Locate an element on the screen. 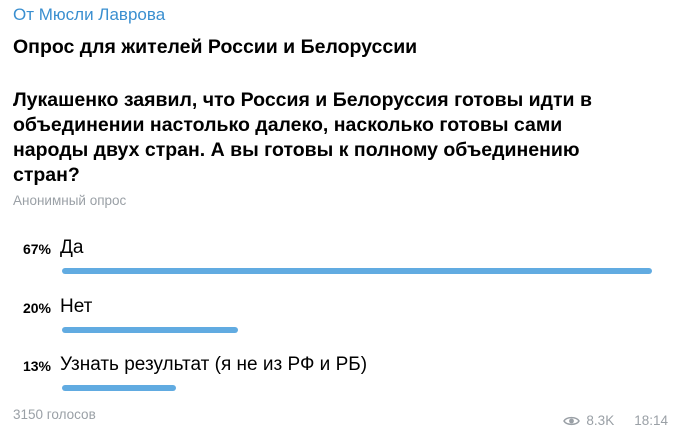 The height and width of the screenshot is (435, 678). poll-question-line: стран? is located at coordinates (46, 175).